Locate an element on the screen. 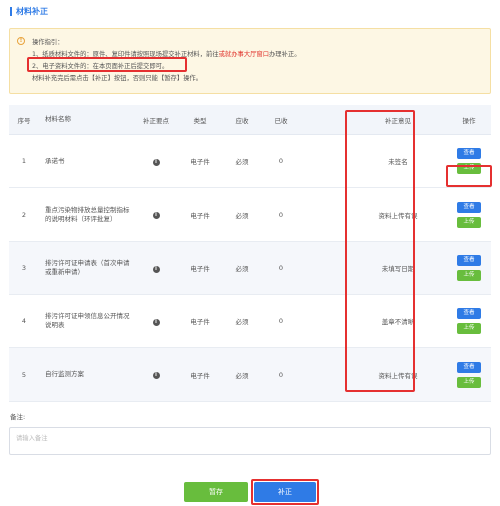  row-name: 重点污染物排放总量控制指标的说明材料（环评批复） is located at coordinates (87, 214).